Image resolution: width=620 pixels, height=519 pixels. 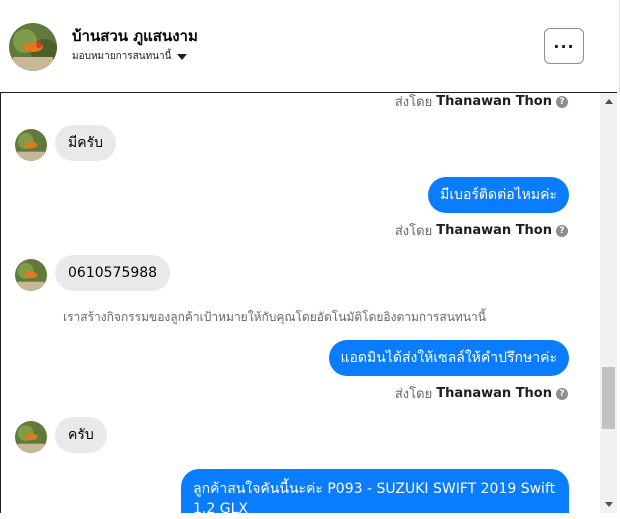 What do you see at coordinates (608, 398) in the screenshot?
I see `scrollbar-thumb` at bounding box center [608, 398].